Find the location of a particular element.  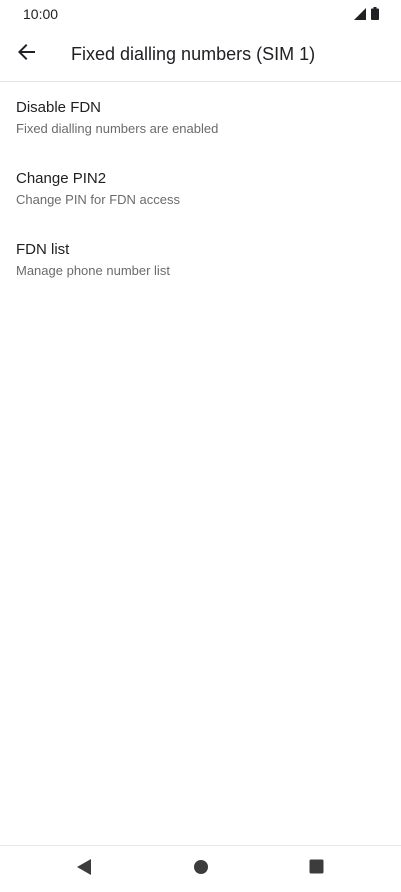

app-bar: Fixed dialling numbers (SIM 1) is located at coordinates (200, 55).